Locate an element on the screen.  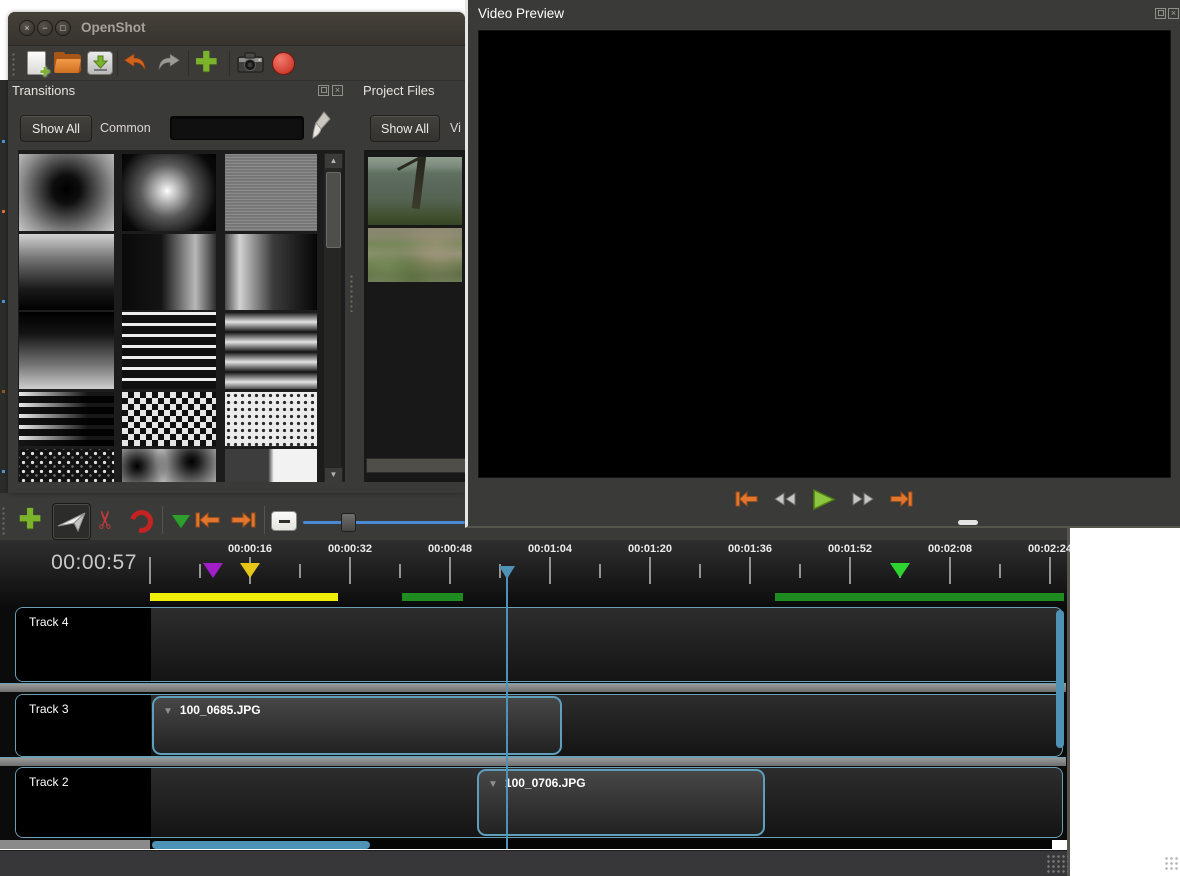
scissors-icon: ✂ is located at coordinates (105, 519).